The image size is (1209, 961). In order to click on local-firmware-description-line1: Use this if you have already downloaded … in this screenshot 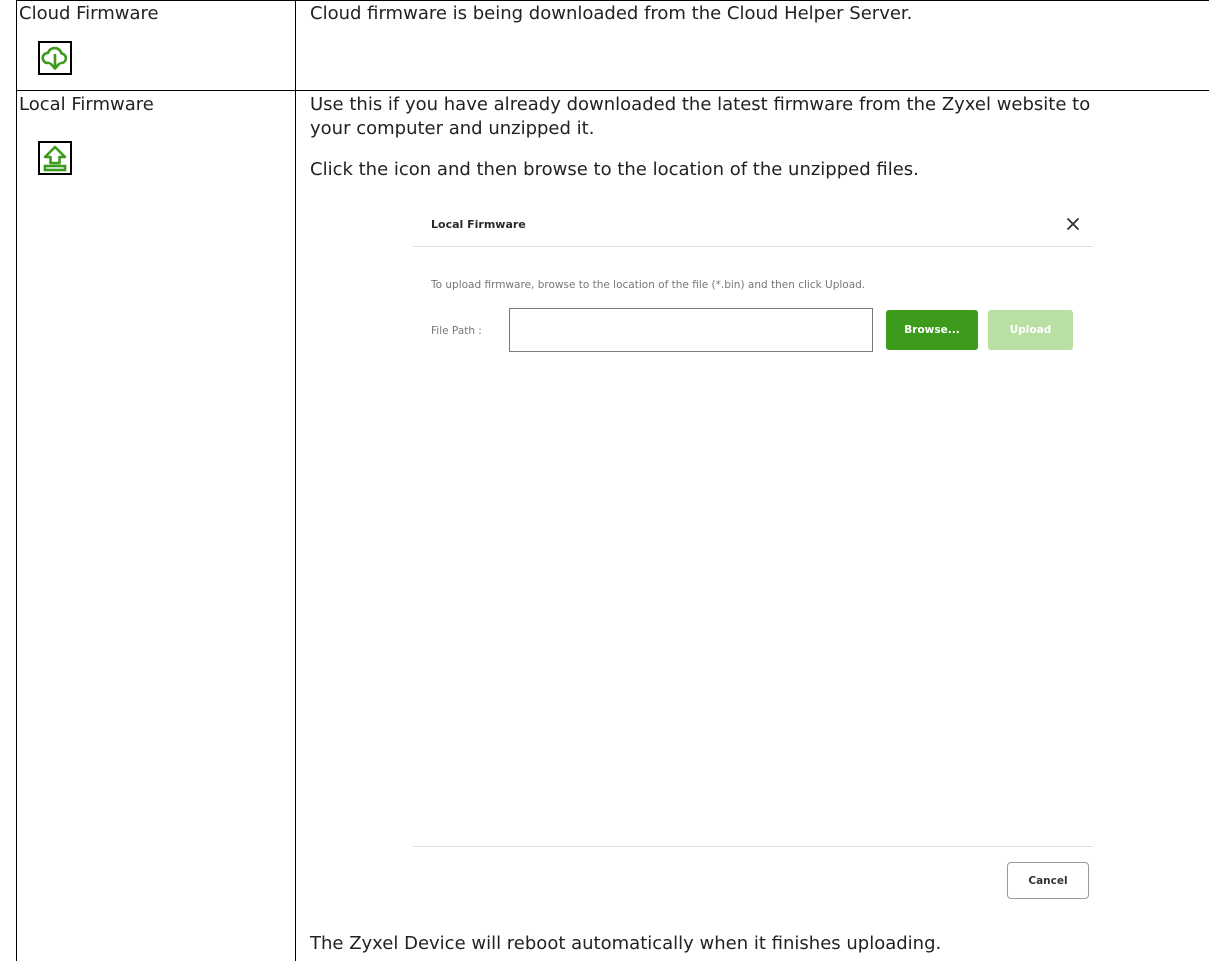, I will do `click(700, 104)`.